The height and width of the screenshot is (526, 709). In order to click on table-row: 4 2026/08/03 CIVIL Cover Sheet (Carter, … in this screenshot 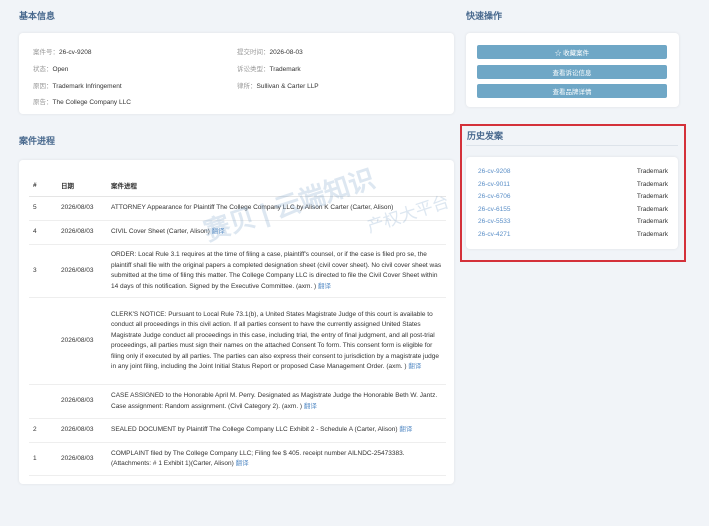, I will do `click(237, 232)`.